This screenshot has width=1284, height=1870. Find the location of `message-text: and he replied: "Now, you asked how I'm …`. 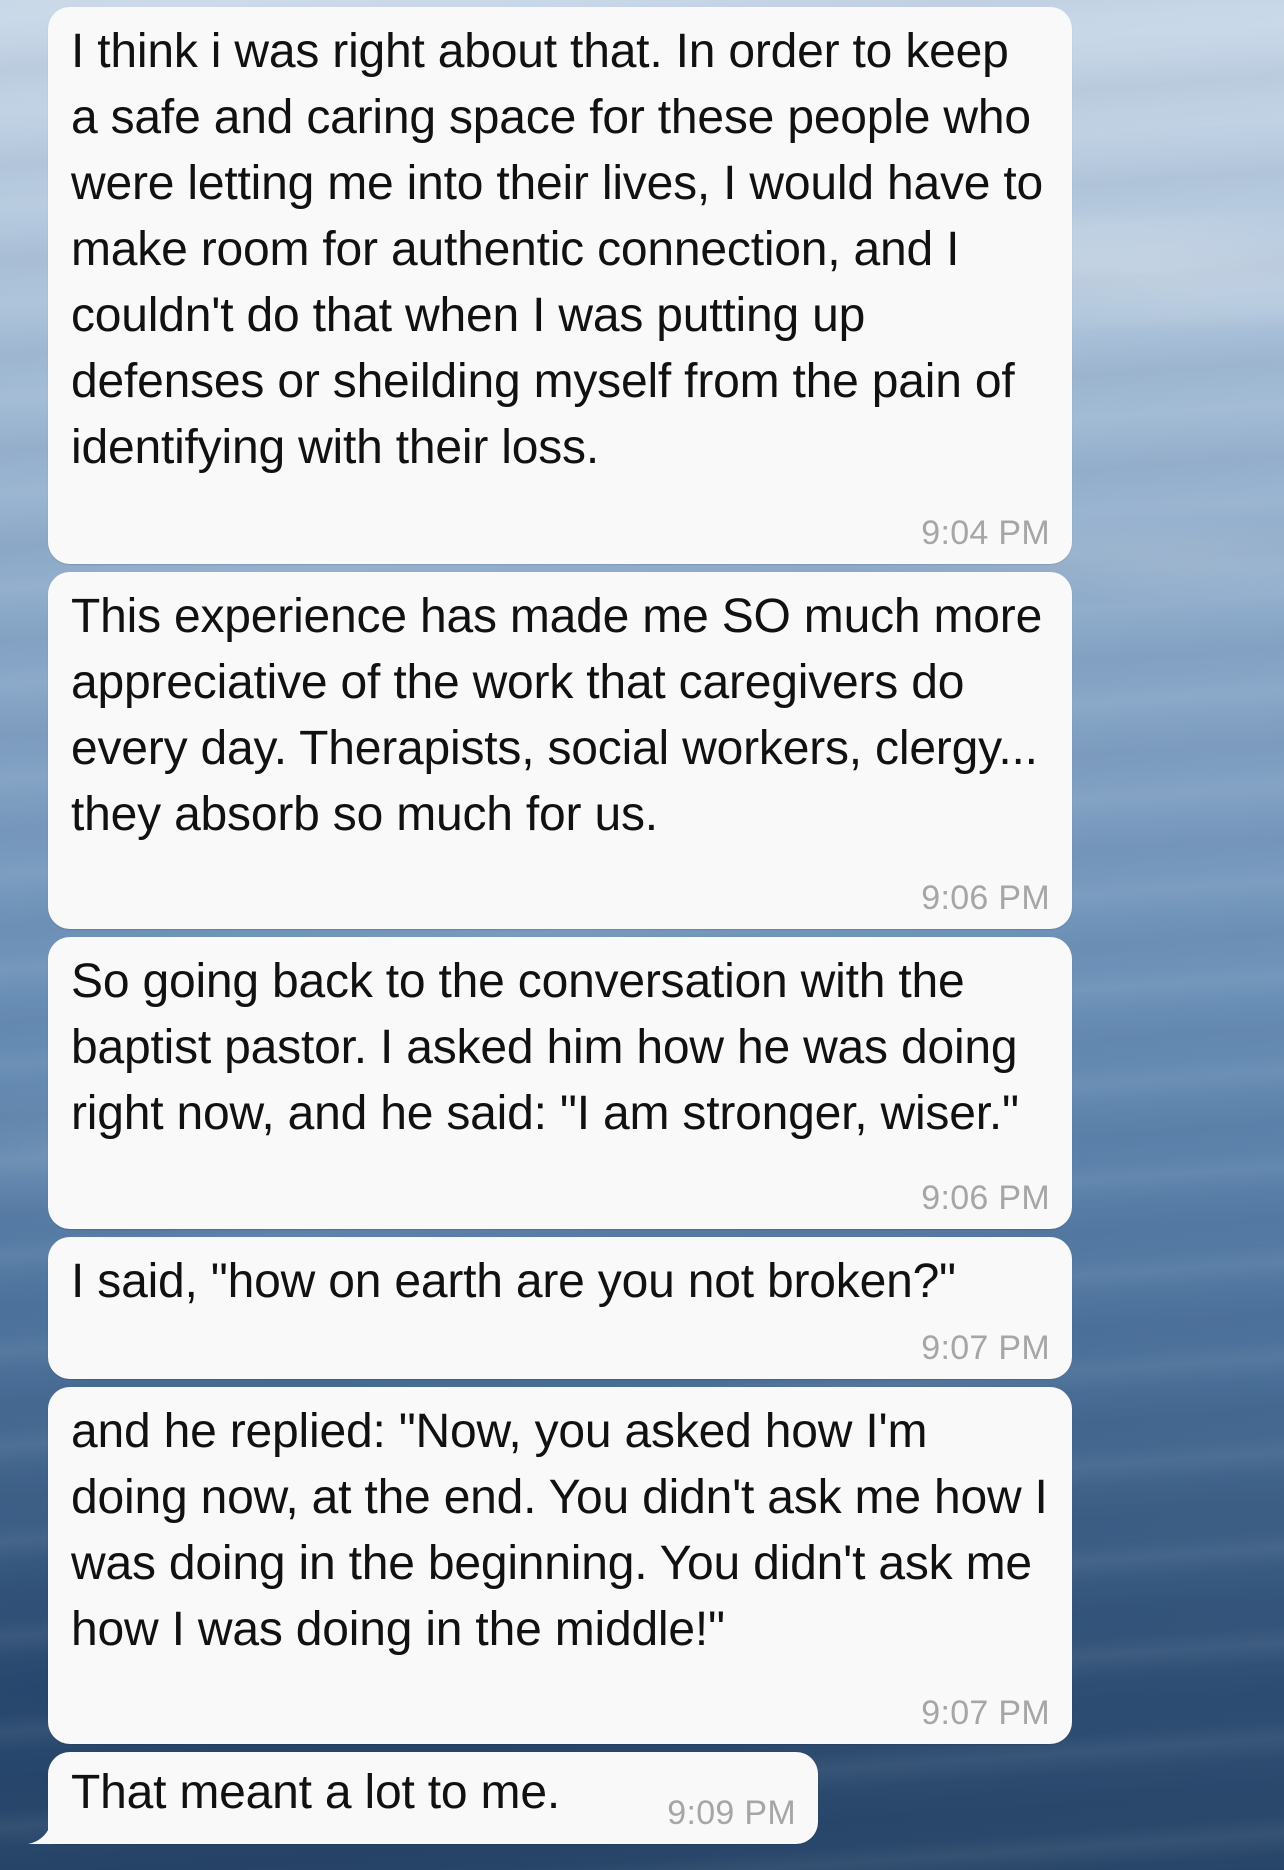

message-text: and he replied: "Now, you asked how I'm … is located at coordinates (559, 1530).